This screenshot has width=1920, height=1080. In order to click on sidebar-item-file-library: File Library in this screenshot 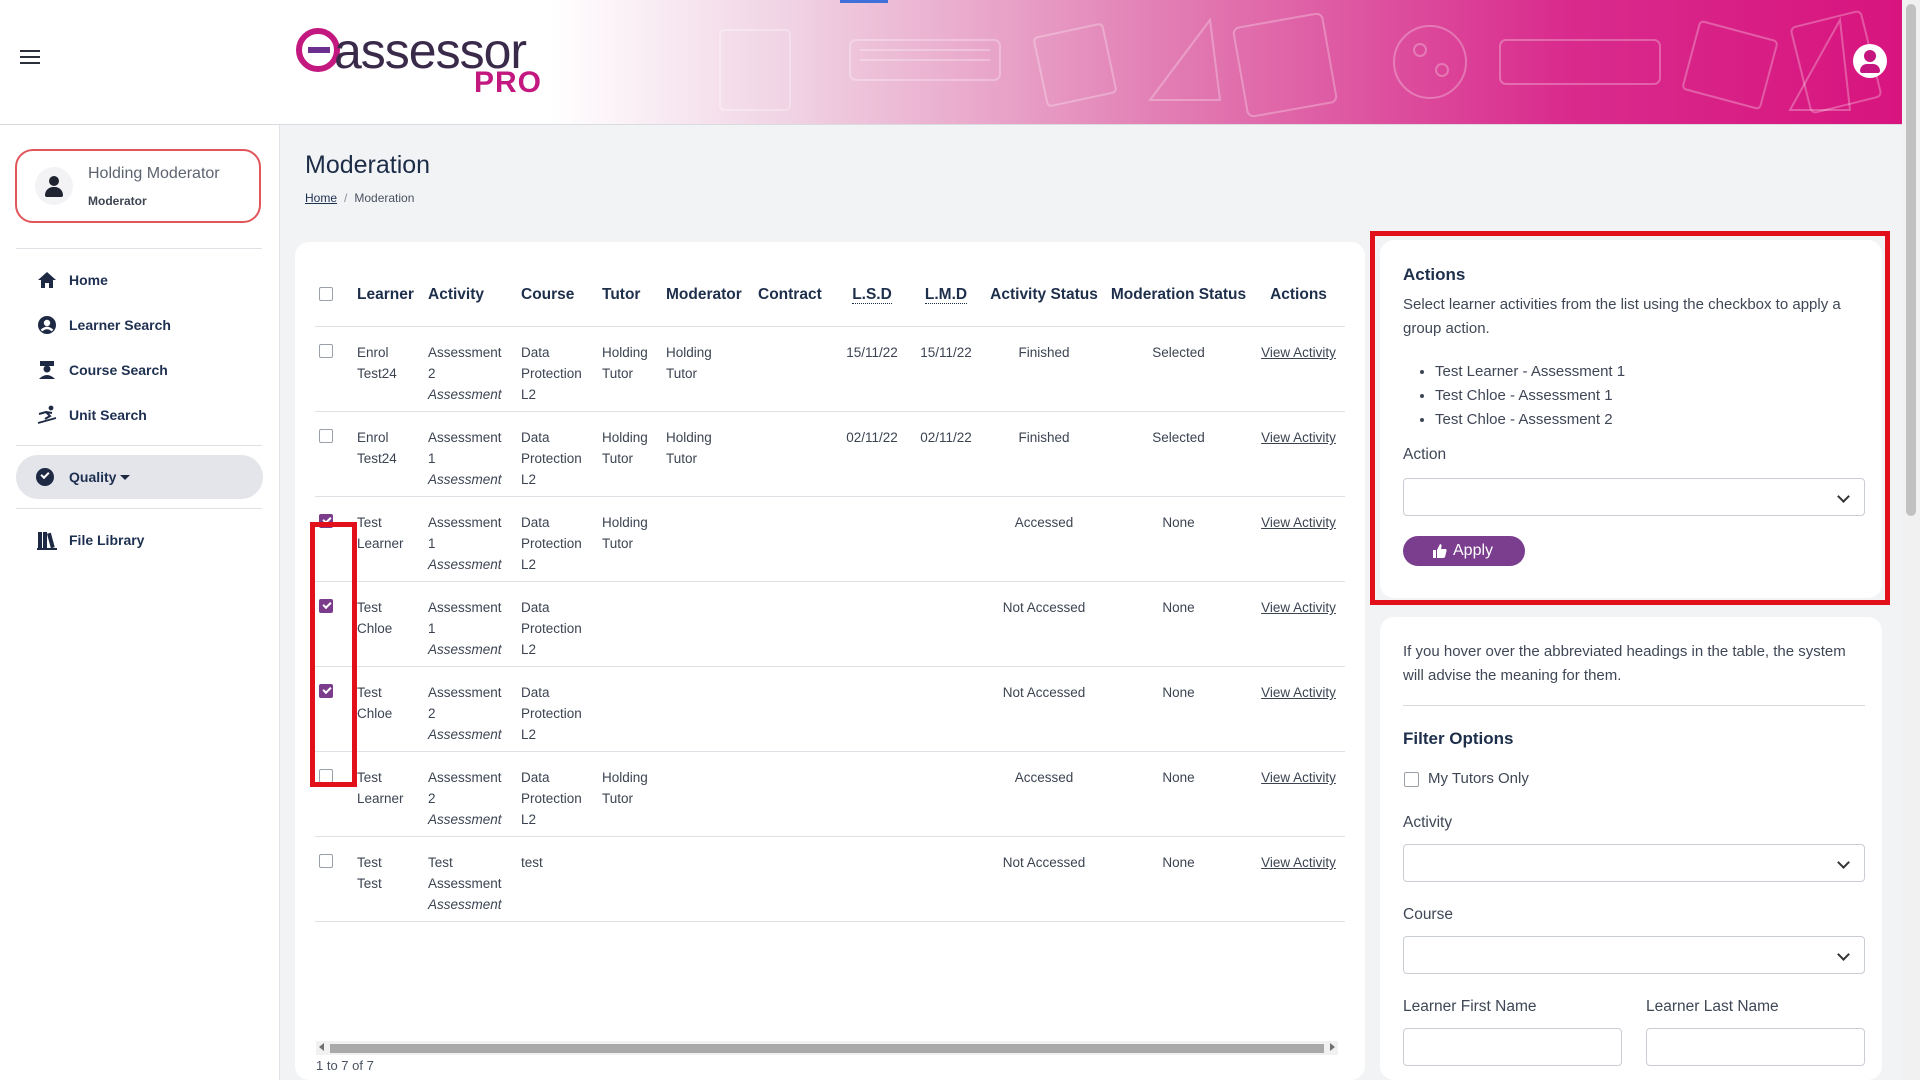, I will do `click(90, 540)`.